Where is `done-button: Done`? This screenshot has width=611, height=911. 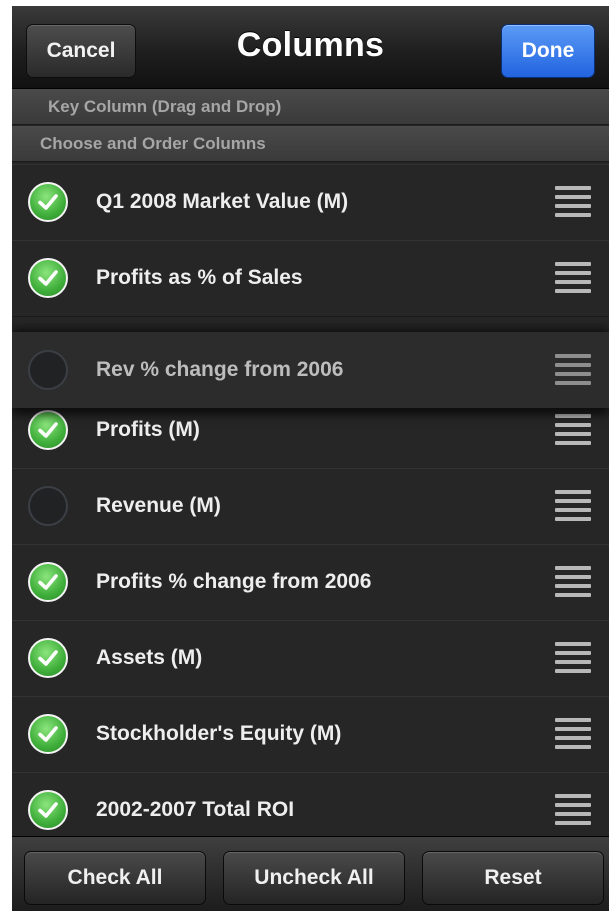
done-button: Done is located at coordinates (548, 51).